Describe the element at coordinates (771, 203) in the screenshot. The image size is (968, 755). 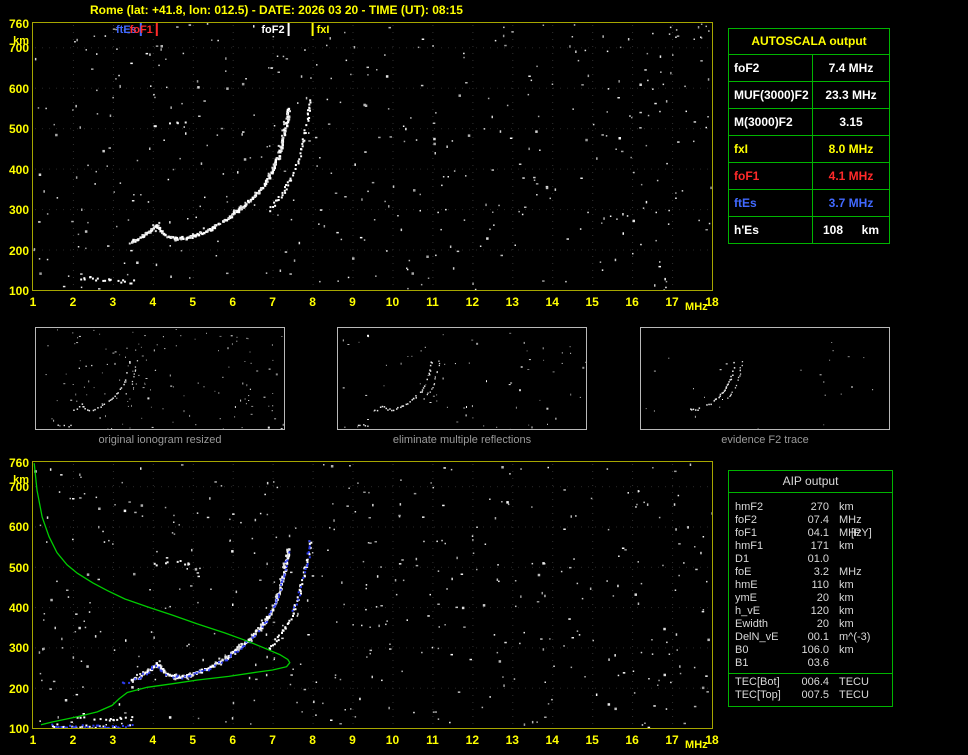
I see `parameter-name: ftEs` at that location.